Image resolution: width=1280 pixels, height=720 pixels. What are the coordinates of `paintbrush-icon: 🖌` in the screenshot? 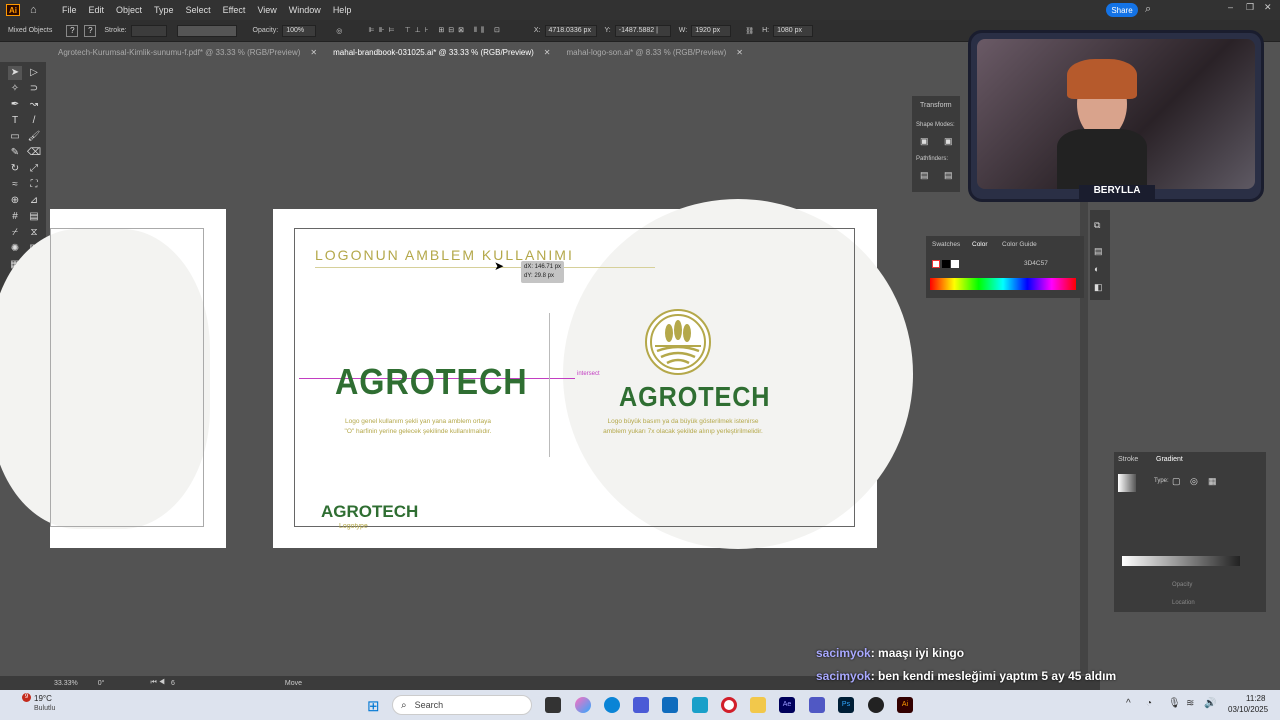 It's located at (34, 137).